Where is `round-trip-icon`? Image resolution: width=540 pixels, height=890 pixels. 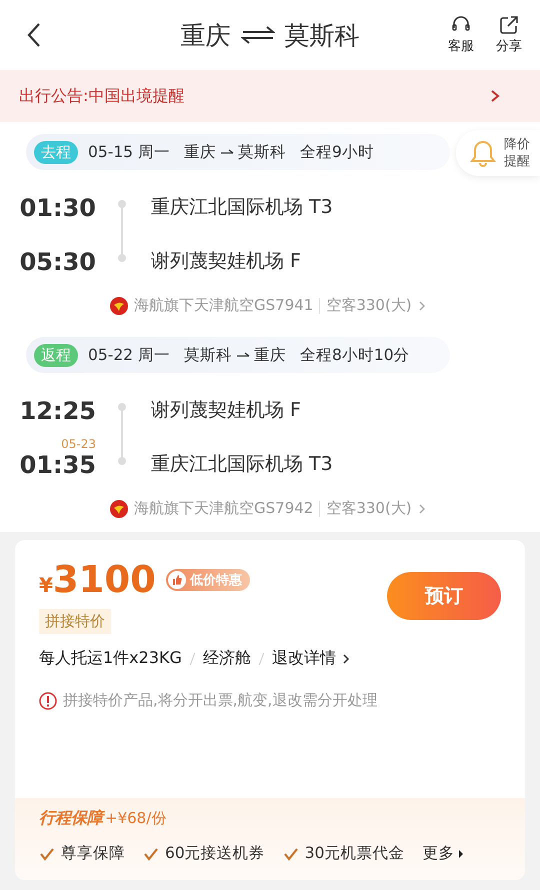 round-trip-icon is located at coordinates (257, 35).